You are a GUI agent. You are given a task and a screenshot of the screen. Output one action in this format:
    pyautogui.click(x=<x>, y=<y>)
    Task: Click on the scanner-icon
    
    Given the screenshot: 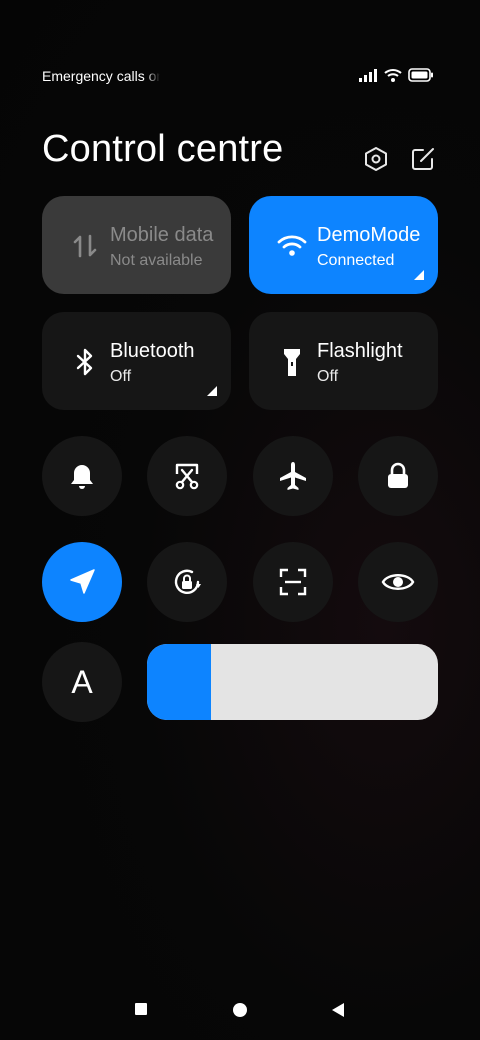 What is the action you would take?
    pyautogui.click(x=293, y=582)
    